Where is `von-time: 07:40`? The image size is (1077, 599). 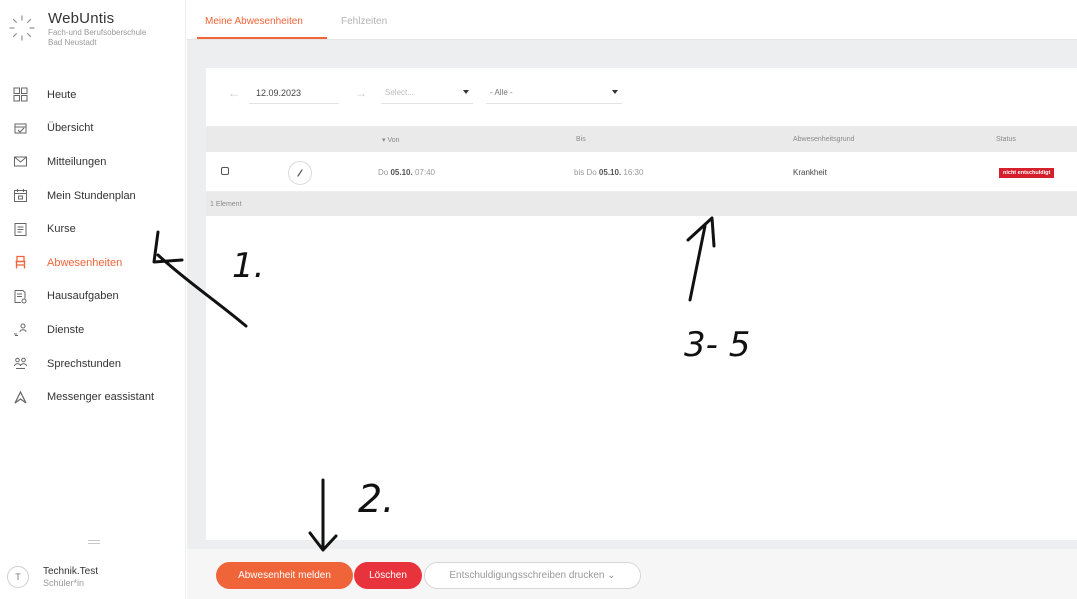 von-time: 07:40 is located at coordinates (424, 172).